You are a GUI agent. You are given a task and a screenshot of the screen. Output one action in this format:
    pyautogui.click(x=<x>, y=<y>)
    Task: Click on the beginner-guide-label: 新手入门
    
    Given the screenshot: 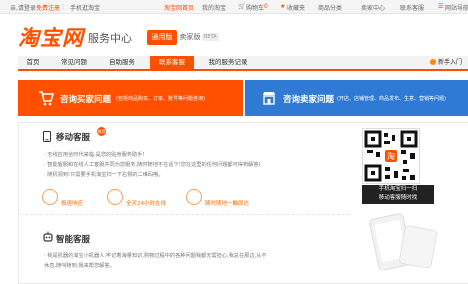 What is the action you would take?
    pyautogui.click(x=449, y=62)
    